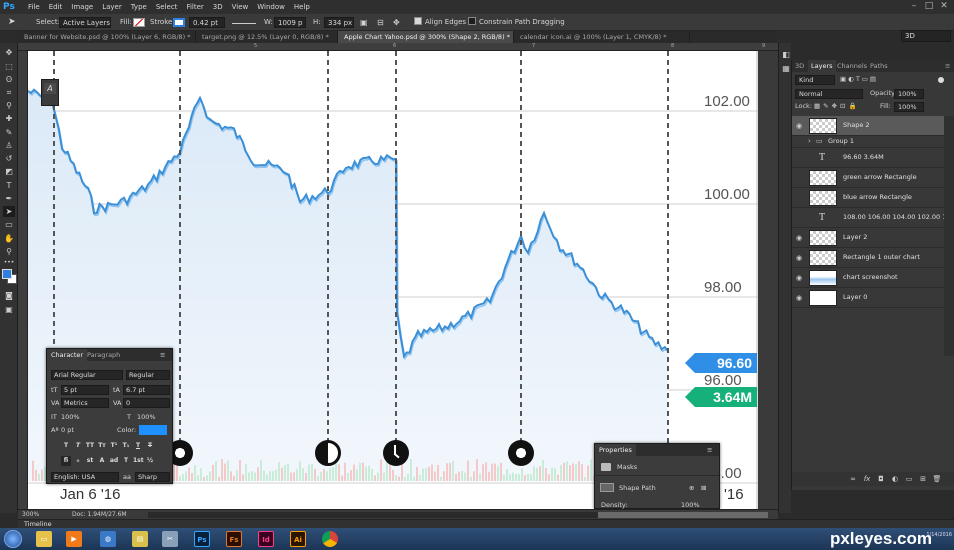  What do you see at coordinates (786, 54) in the screenshot?
I see `history-panel-icon: ◧` at bounding box center [786, 54].